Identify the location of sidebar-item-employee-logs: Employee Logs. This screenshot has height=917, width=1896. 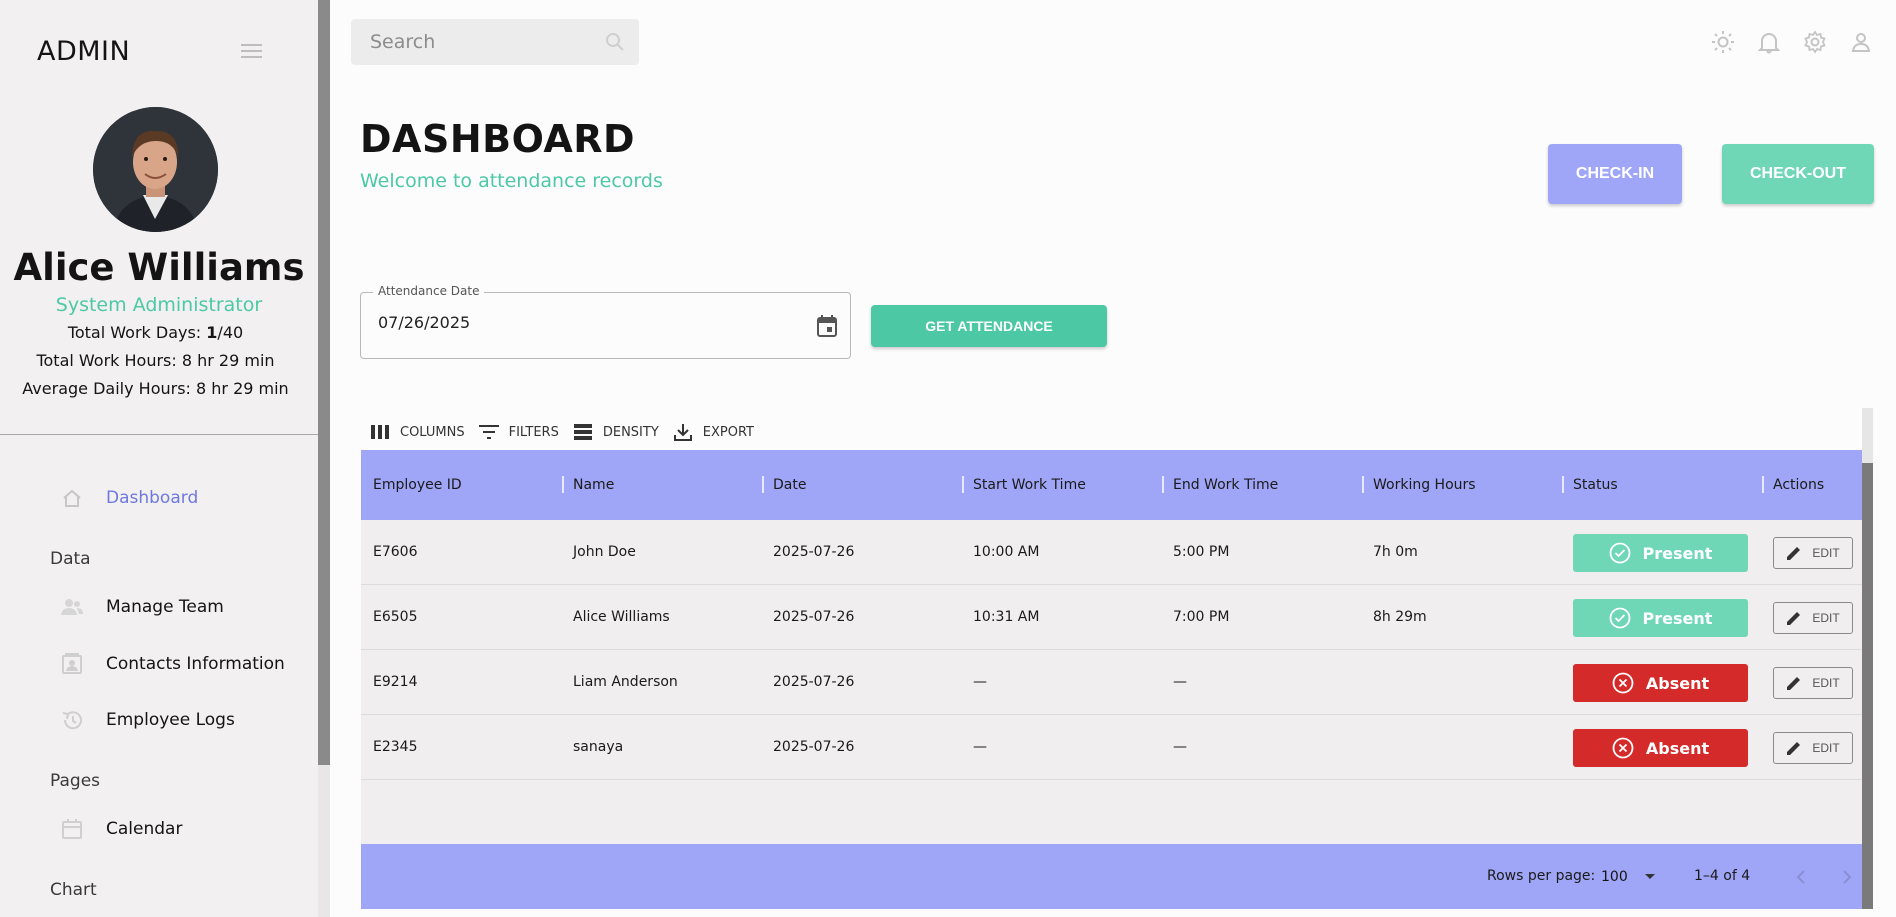
(145, 720).